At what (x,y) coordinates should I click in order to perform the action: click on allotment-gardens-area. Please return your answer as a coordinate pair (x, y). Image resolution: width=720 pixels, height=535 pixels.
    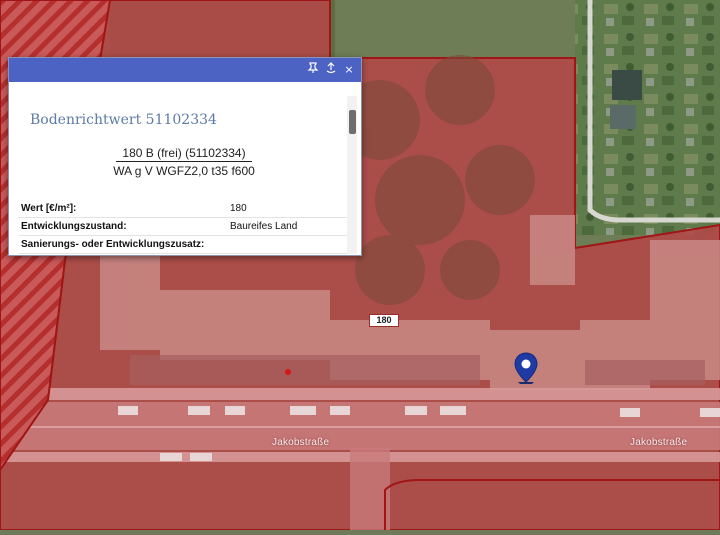
    Looking at the image, I should click on (647, 117).